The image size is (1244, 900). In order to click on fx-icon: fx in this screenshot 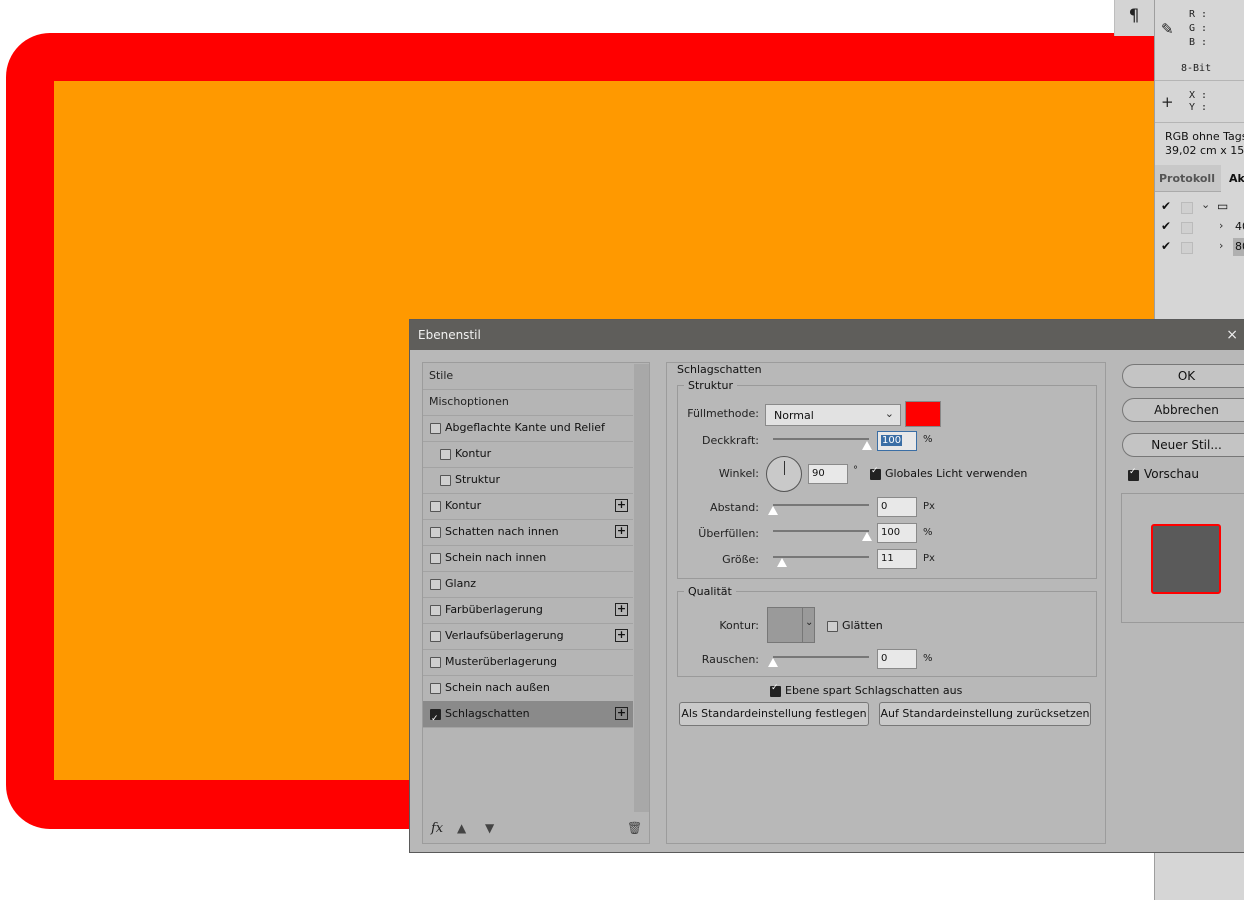, I will do `click(437, 828)`.